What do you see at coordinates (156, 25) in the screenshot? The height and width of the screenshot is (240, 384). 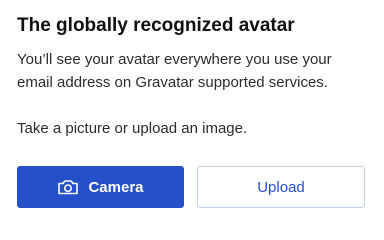 I see `panel-title: The globally recognized avatar` at bounding box center [156, 25].